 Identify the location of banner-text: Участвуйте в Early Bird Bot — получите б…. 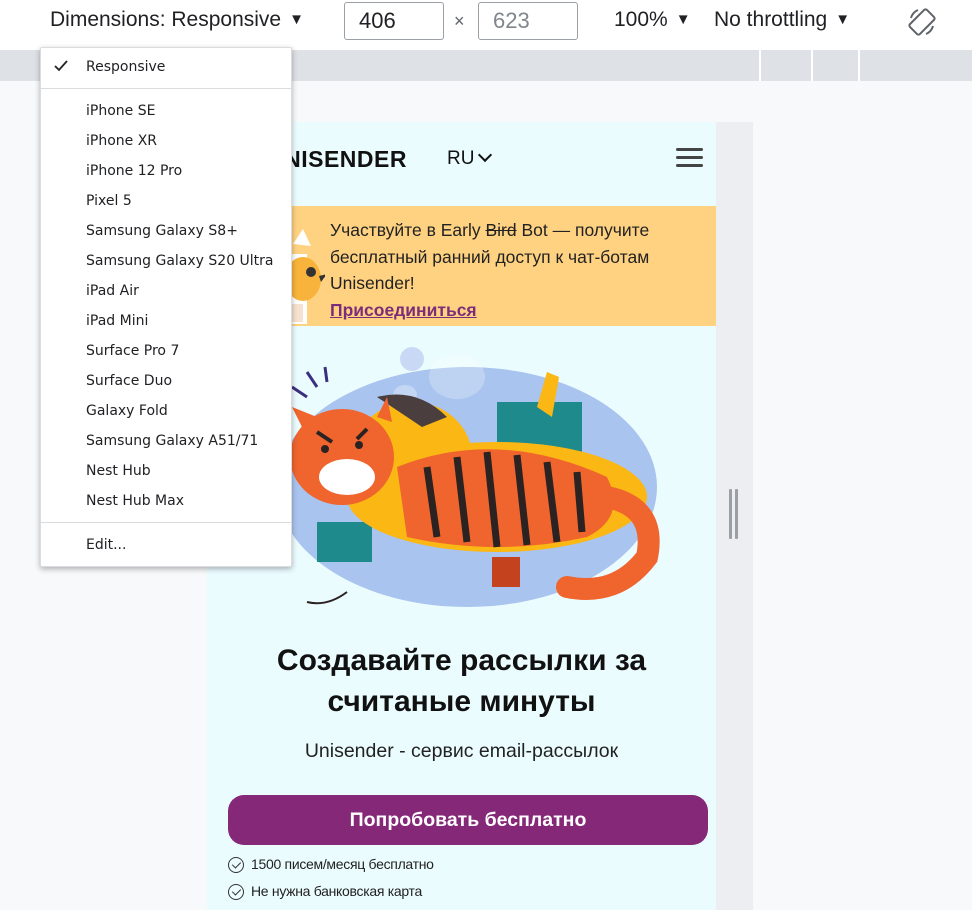
(520, 270).